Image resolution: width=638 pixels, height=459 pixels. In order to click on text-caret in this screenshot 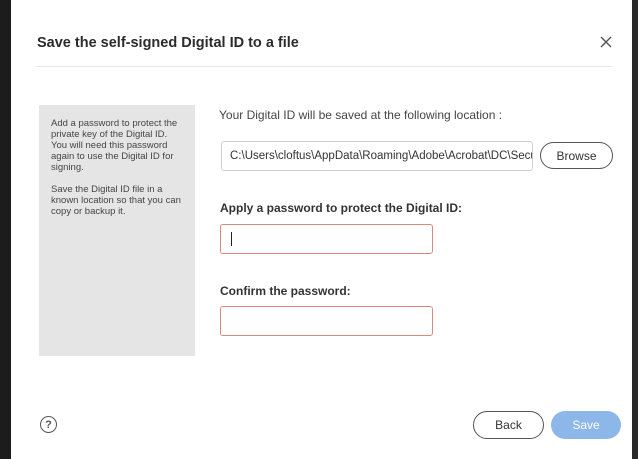, I will do `click(231, 239)`.